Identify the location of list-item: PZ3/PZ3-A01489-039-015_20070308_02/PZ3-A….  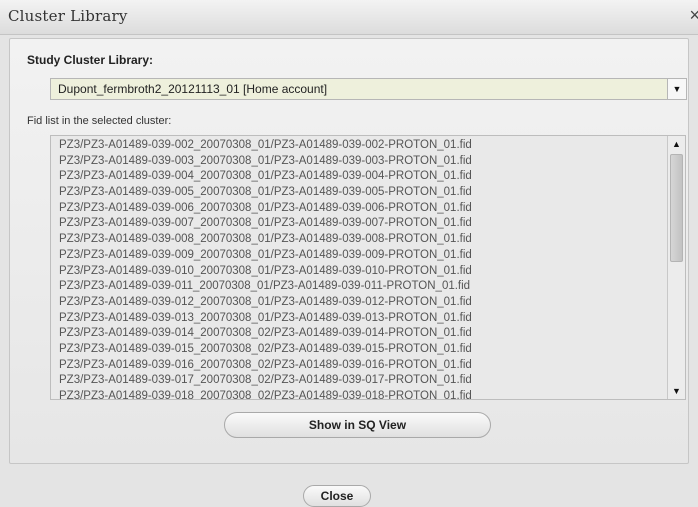
(359, 350).